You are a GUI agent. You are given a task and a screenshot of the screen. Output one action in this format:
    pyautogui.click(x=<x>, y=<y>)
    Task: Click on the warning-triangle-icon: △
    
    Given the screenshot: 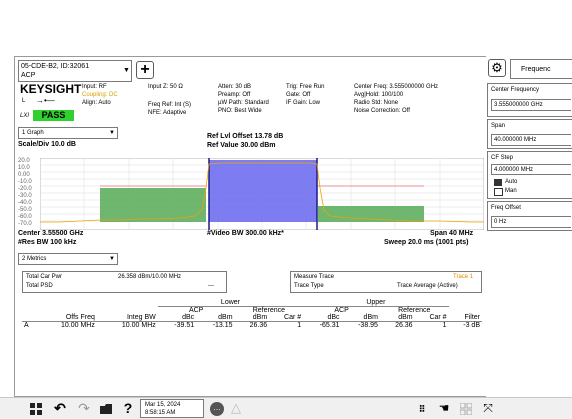 What is the action you would take?
    pyautogui.click(x=236, y=407)
    